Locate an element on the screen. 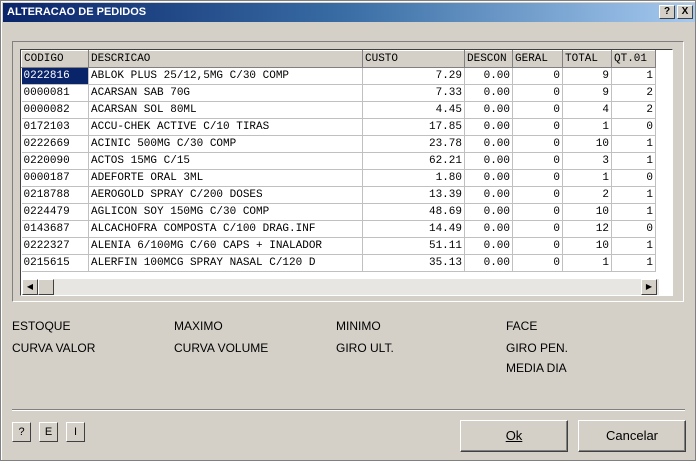 Image resolution: width=696 pixels, height=461 pixels. table-cell: ACCU-CHEK ACTIVE C/10 TIRAS is located at coordinates (225, 127).